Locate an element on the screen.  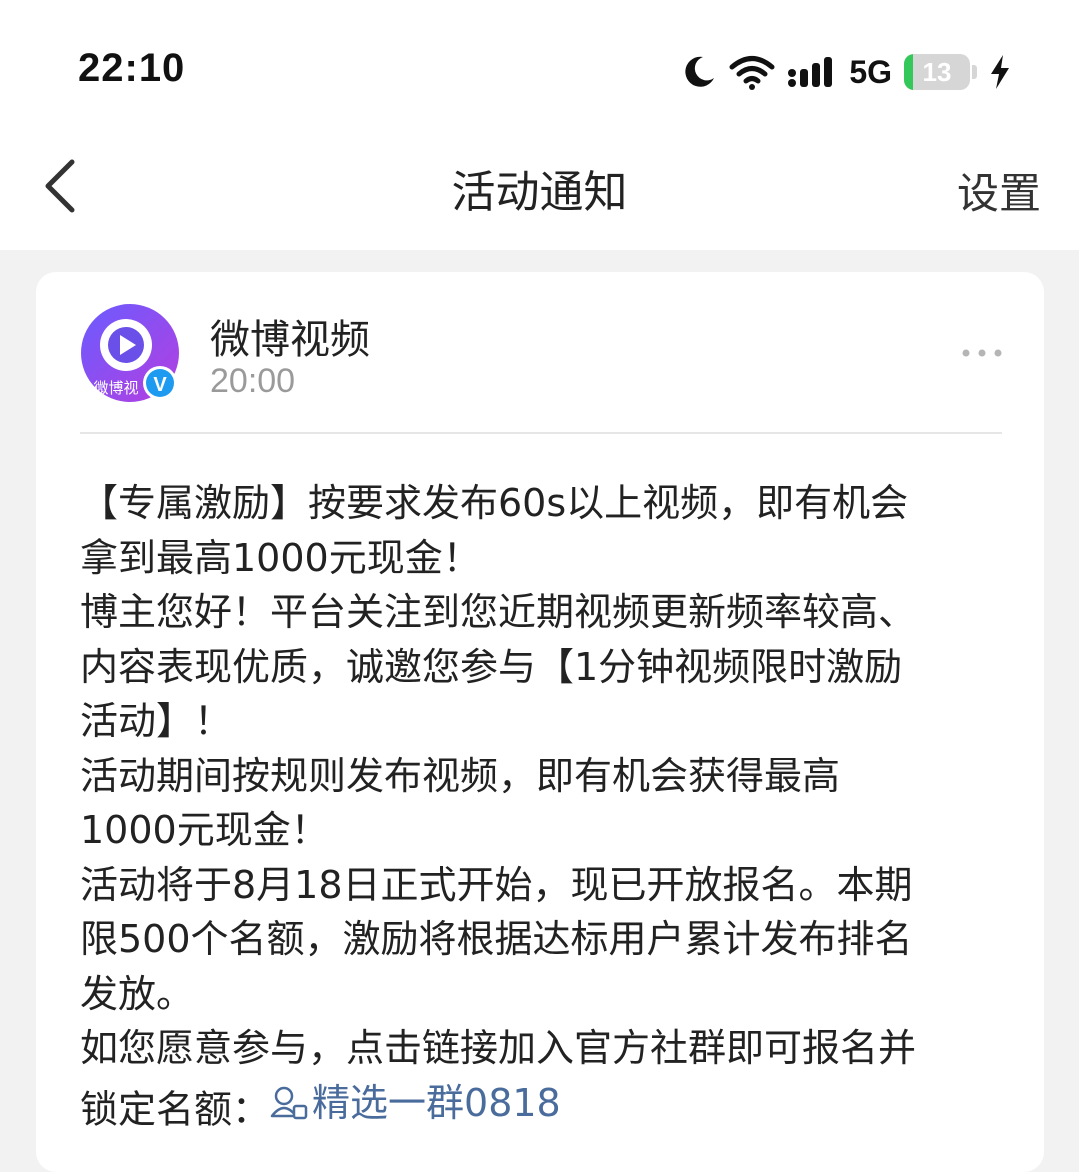
settings-button: 设置 is located at coordinates (999, 190).